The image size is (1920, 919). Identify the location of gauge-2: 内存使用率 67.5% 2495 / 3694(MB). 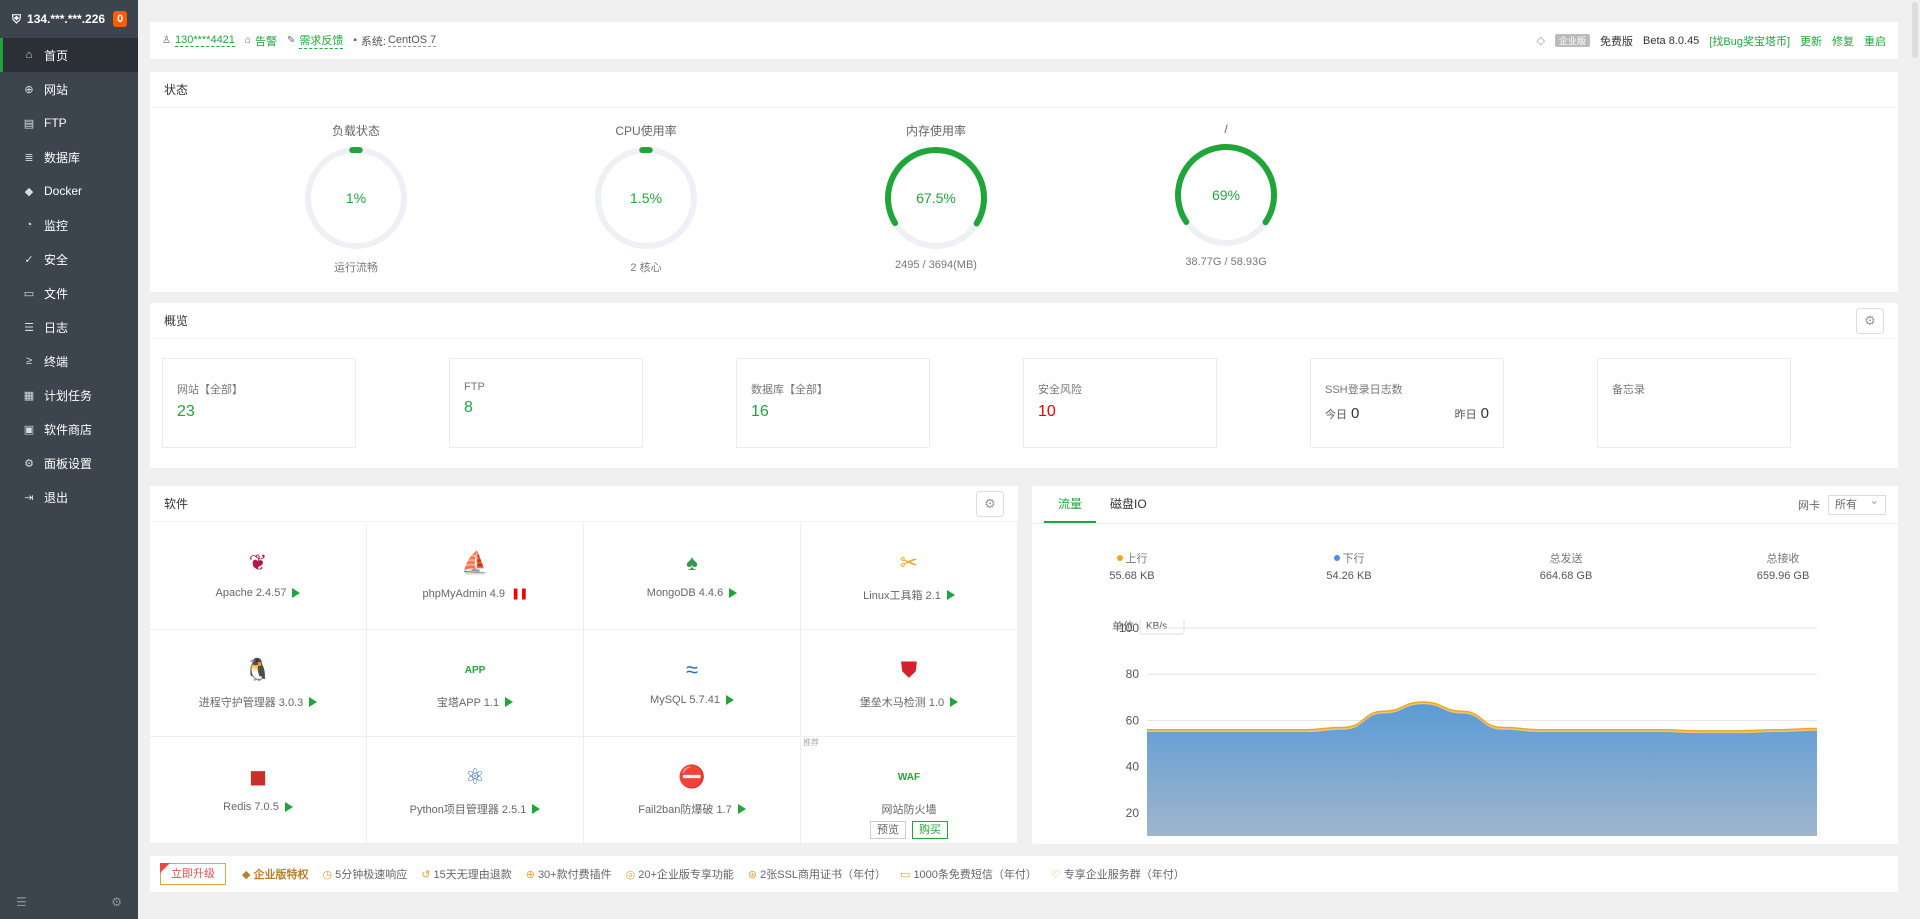
(936, 189).